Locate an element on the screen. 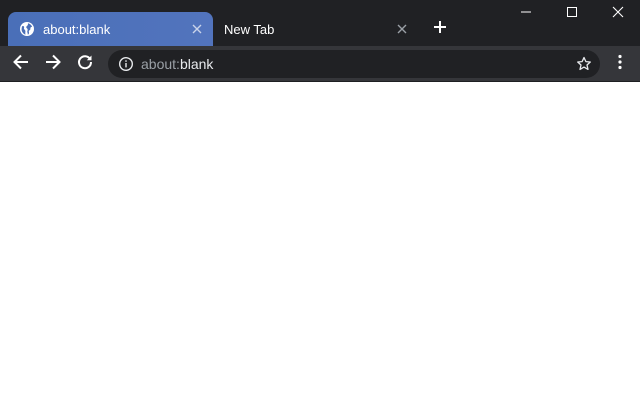 The height and width of the screenshot is (400, 640). reload-icon is located at coordinates (85, 64).